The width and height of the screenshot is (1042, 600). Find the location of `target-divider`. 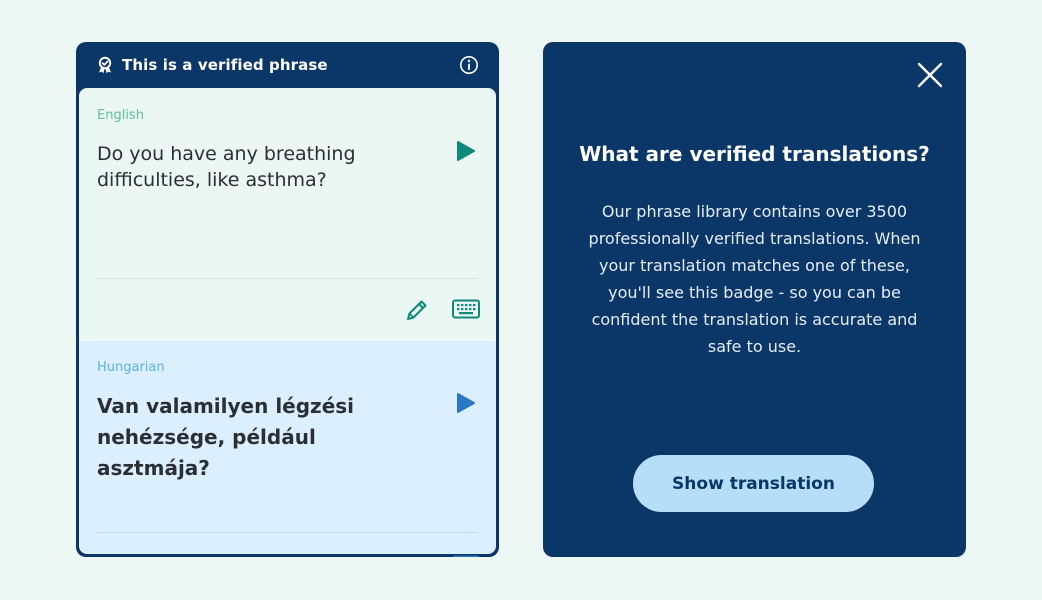

target-divider is located at coordinates (287, 532).